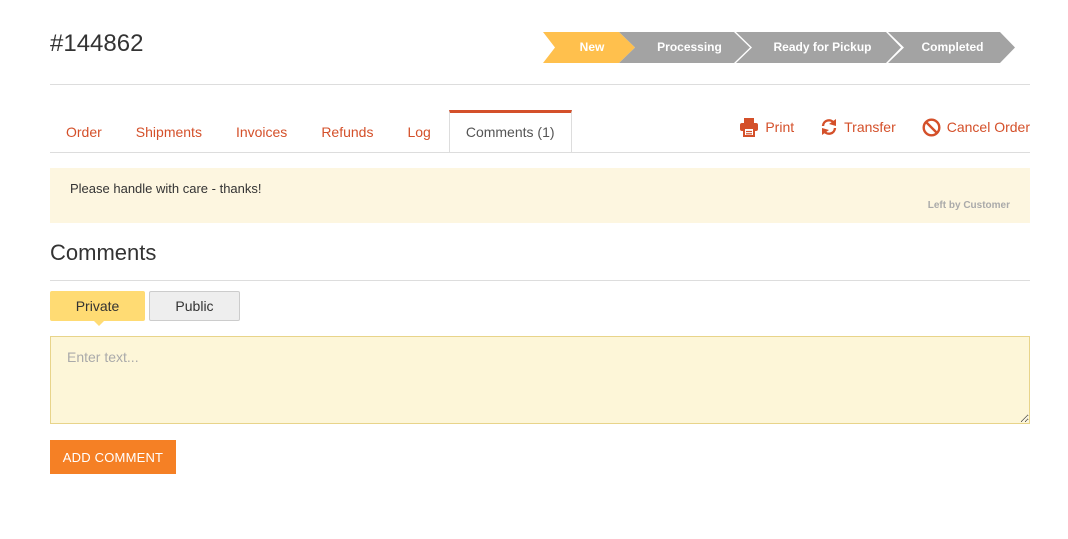  What do you see at coordinates (166, 188) in the screenshot?
I see `customer-note-text: Please handle with care - thanks!` at bounding box center [166, 188].